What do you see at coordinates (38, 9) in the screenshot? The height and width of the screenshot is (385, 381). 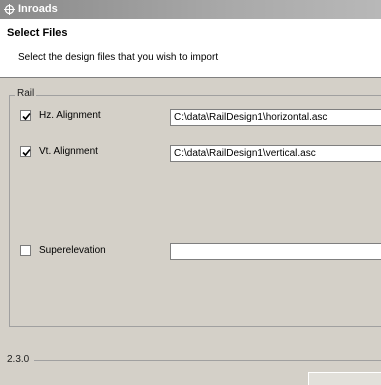 I see `window-title: Inroads` at bounding box center [38, 9].